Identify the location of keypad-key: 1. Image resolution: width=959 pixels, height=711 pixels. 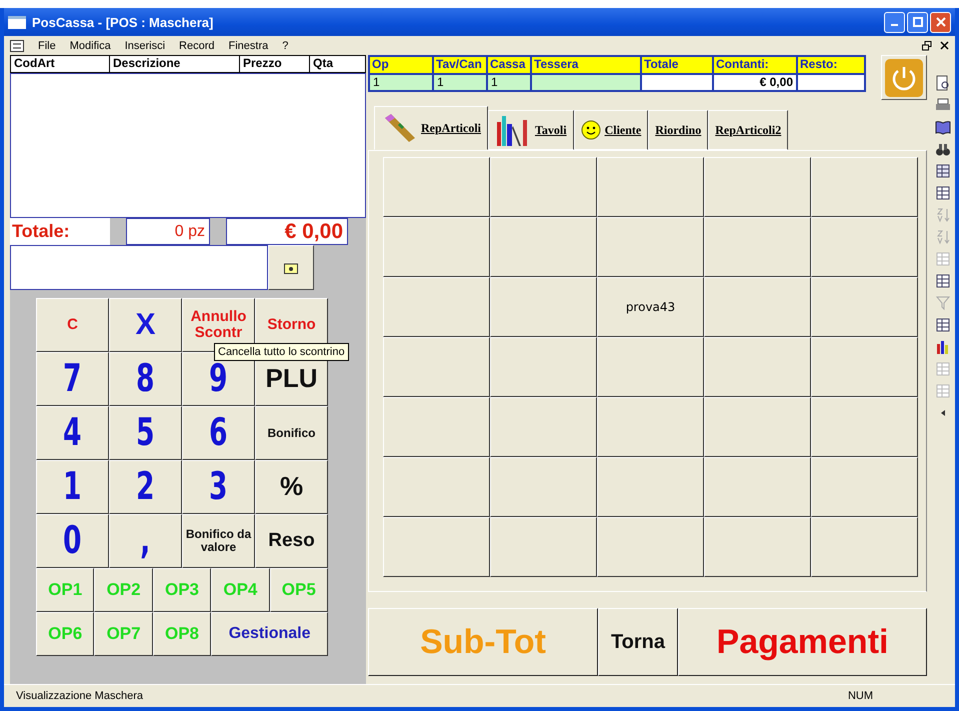
(72, 487).